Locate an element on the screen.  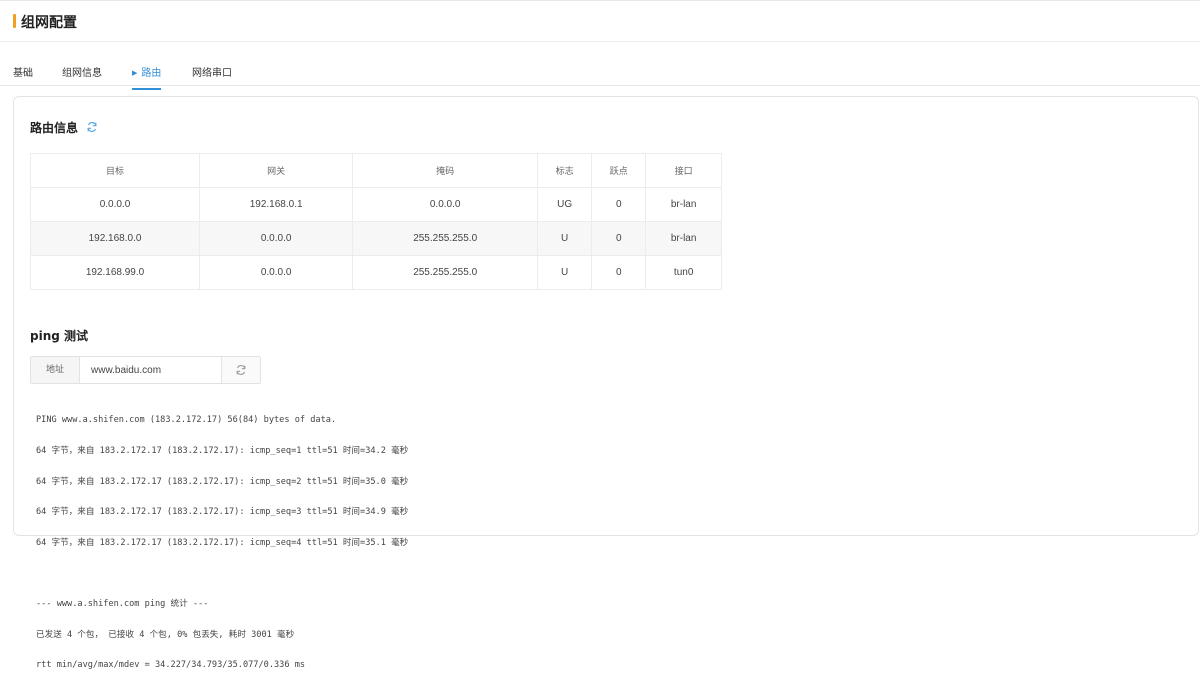
top-header: 组网配置 is located at coordinates (600, 21).